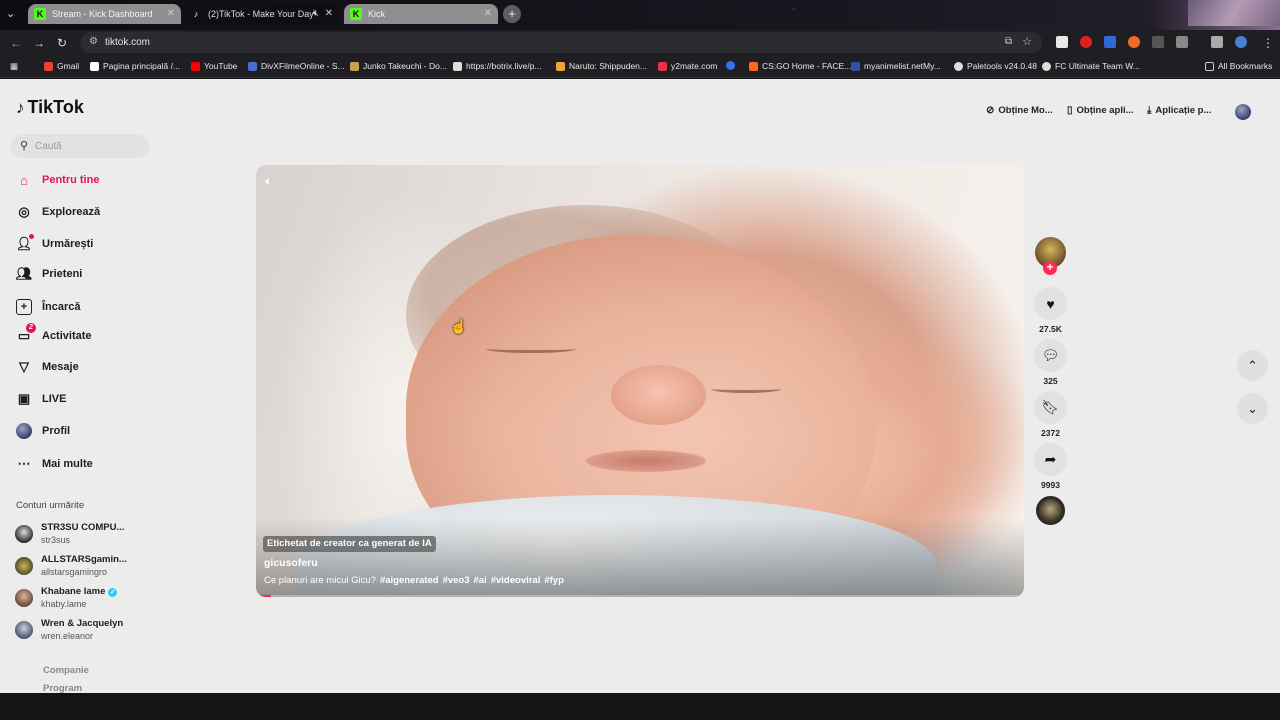  I want to click on nav-activity: ▭ 2 Activitate, so click(54, 333).